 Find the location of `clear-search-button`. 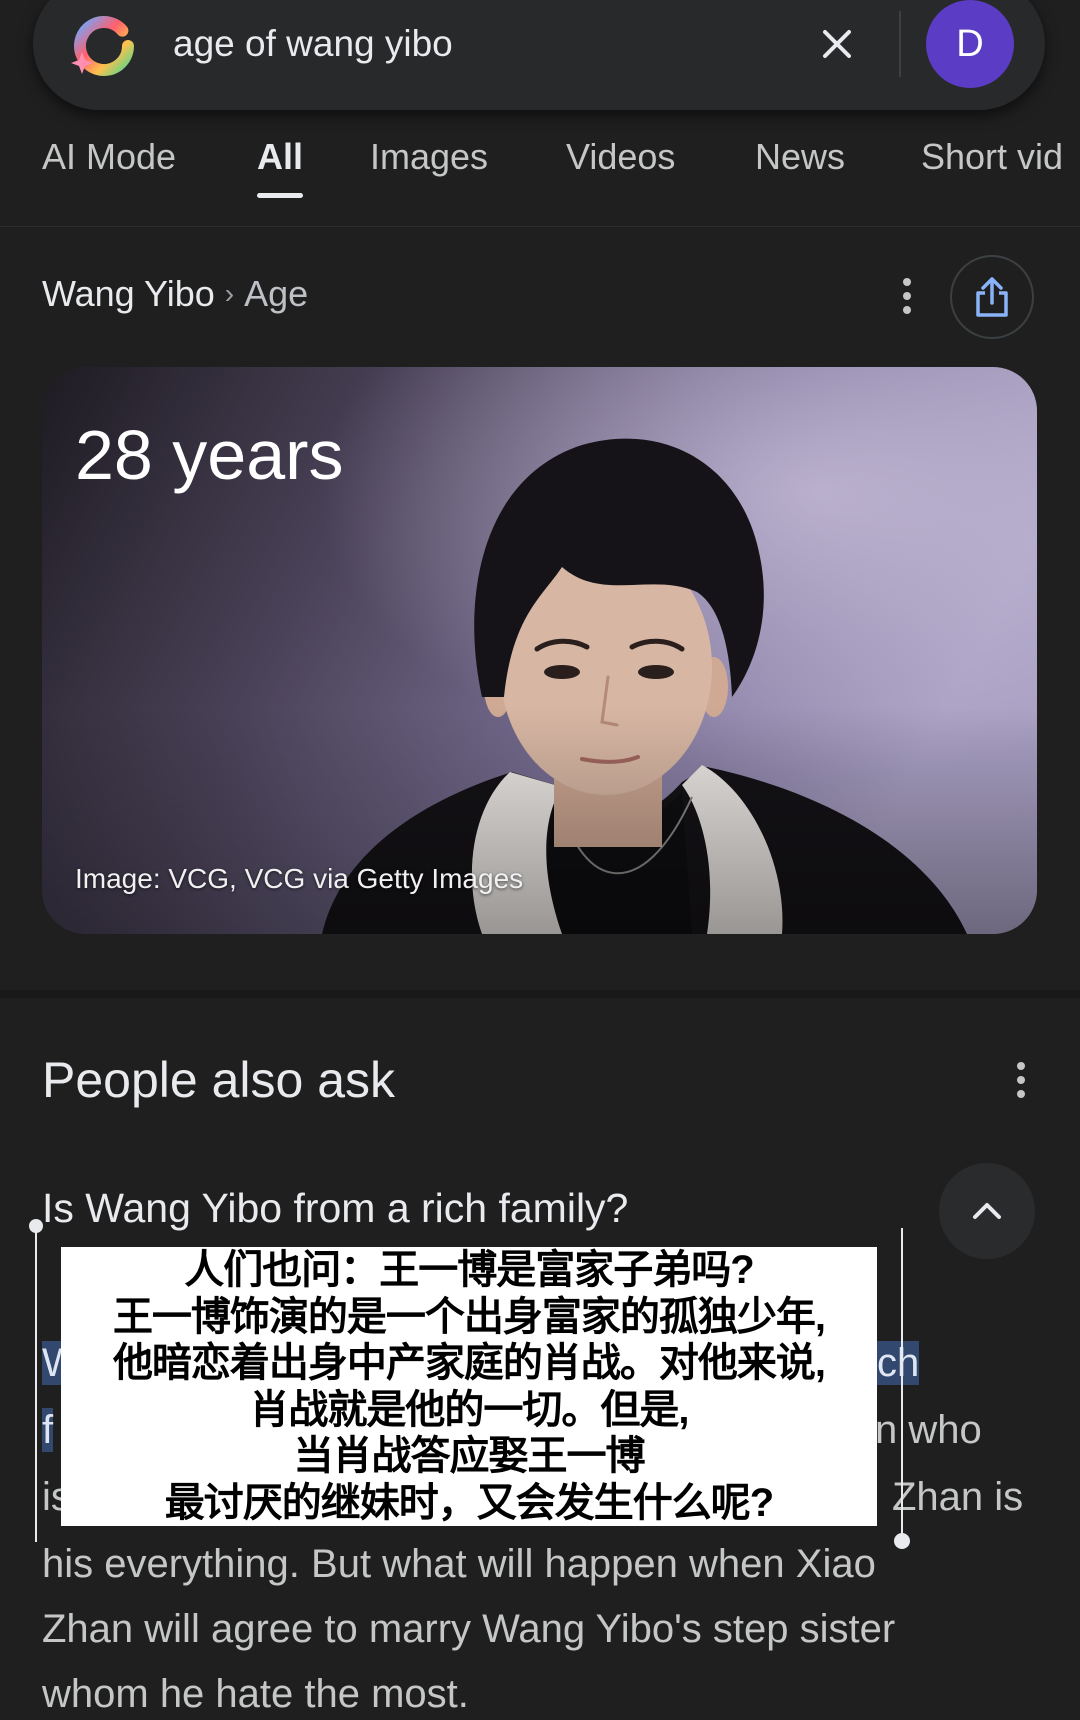

clear-search-button is located at coordinates (837, 44).